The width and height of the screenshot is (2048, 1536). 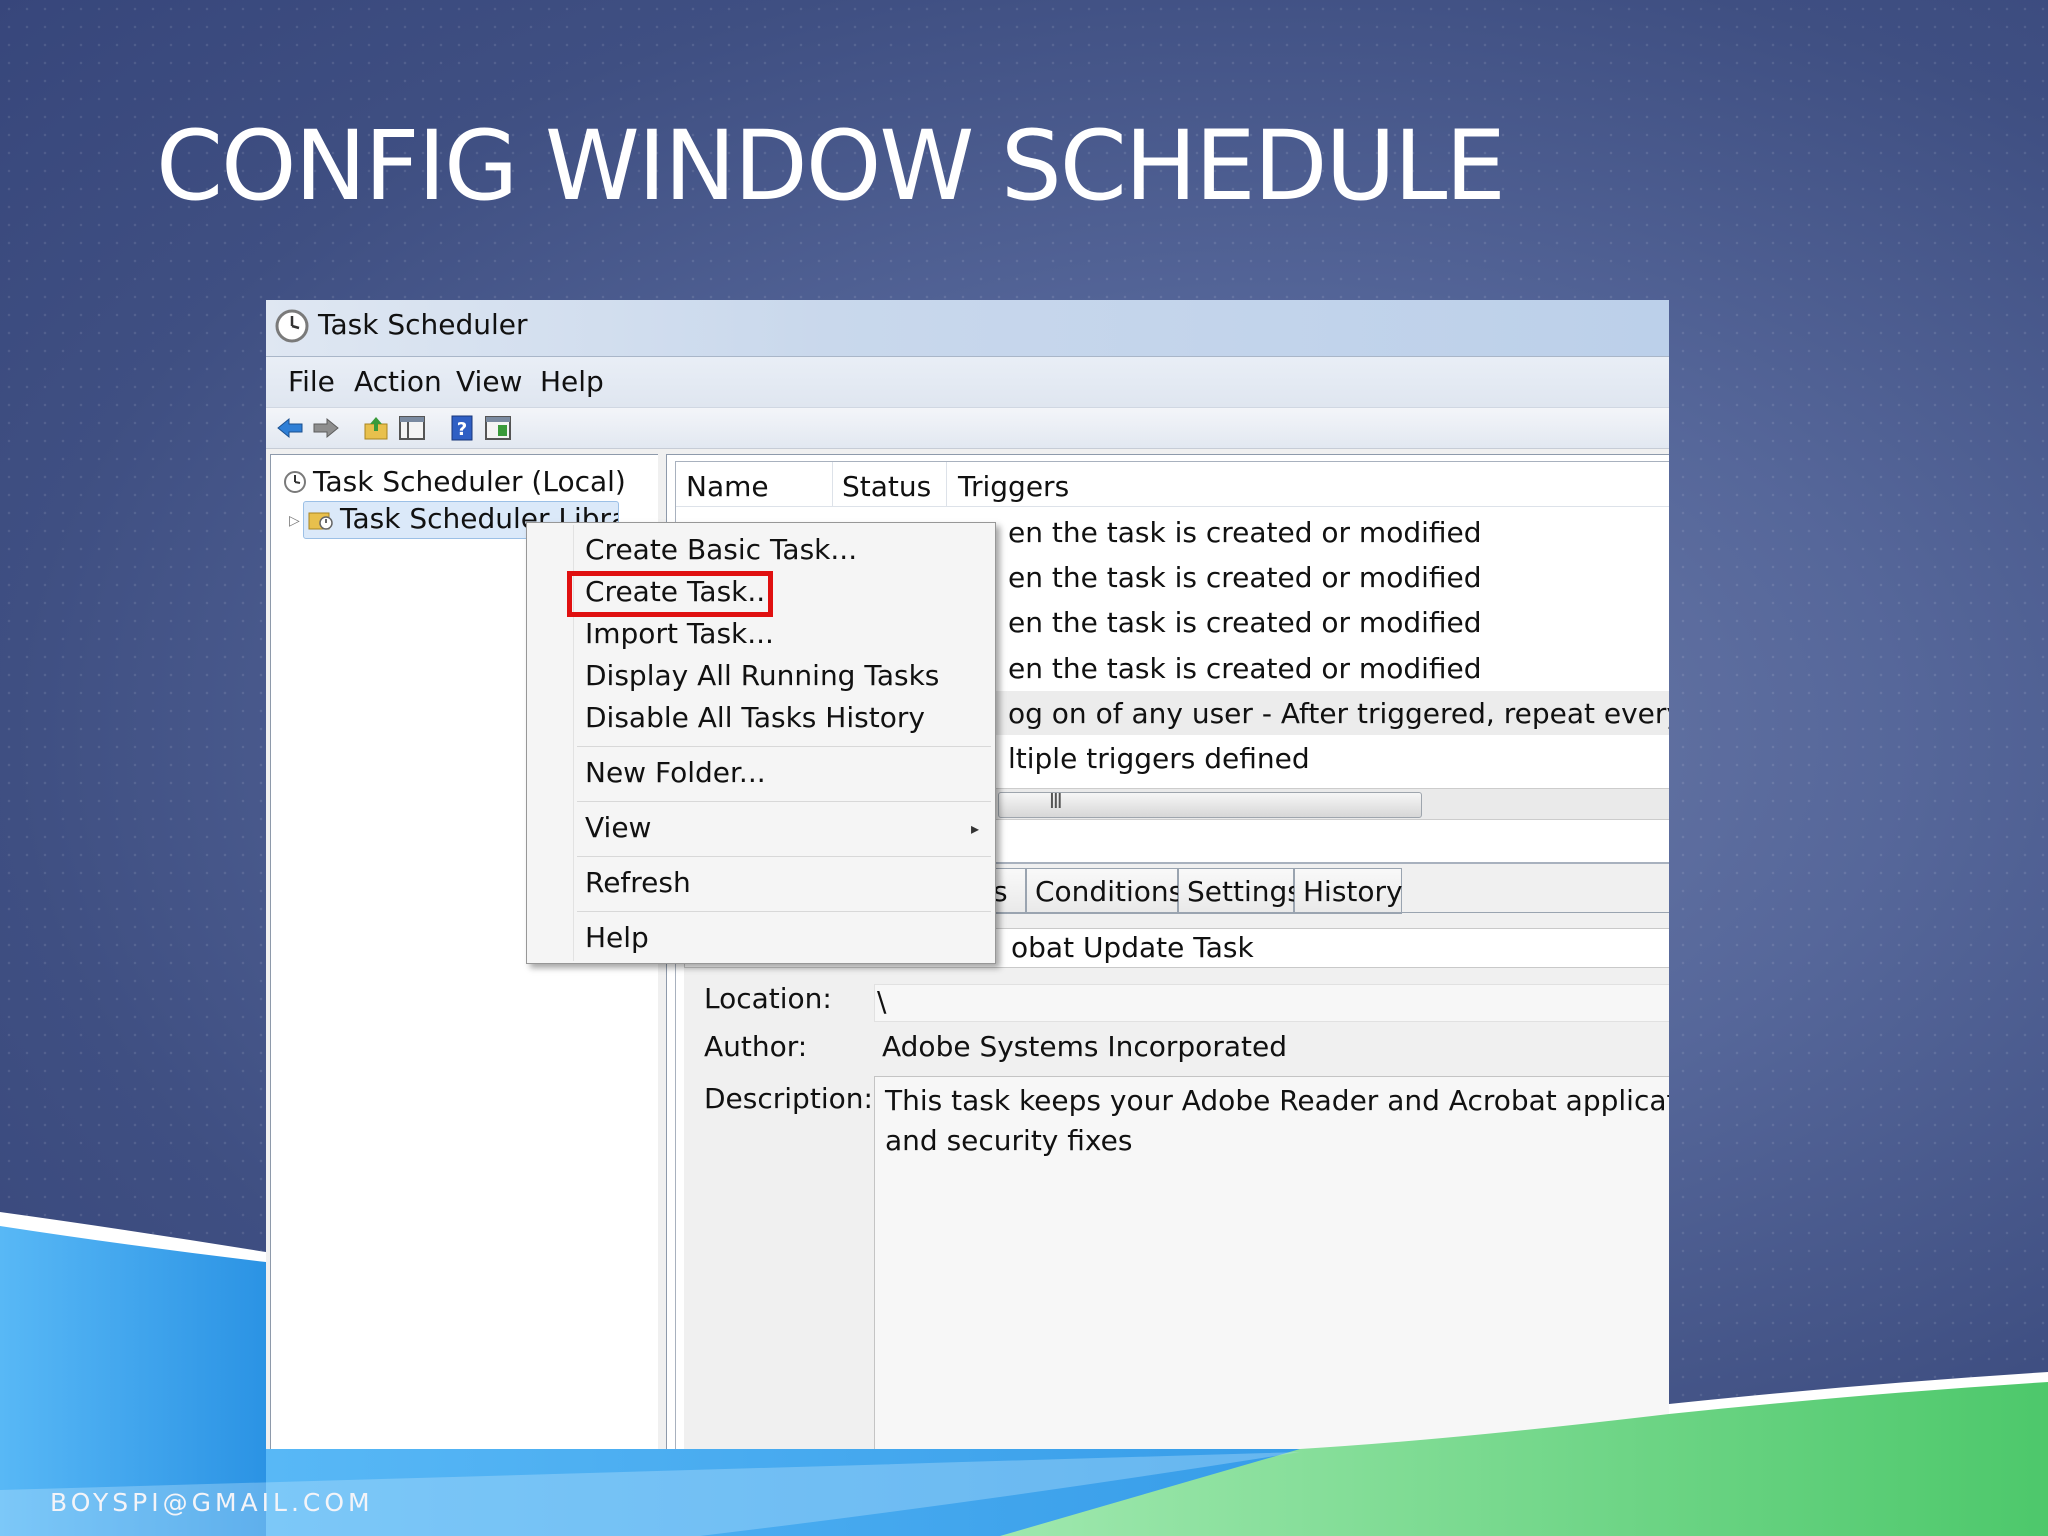 I want to click on folder-clock-icon, so click(x=320, y=521).